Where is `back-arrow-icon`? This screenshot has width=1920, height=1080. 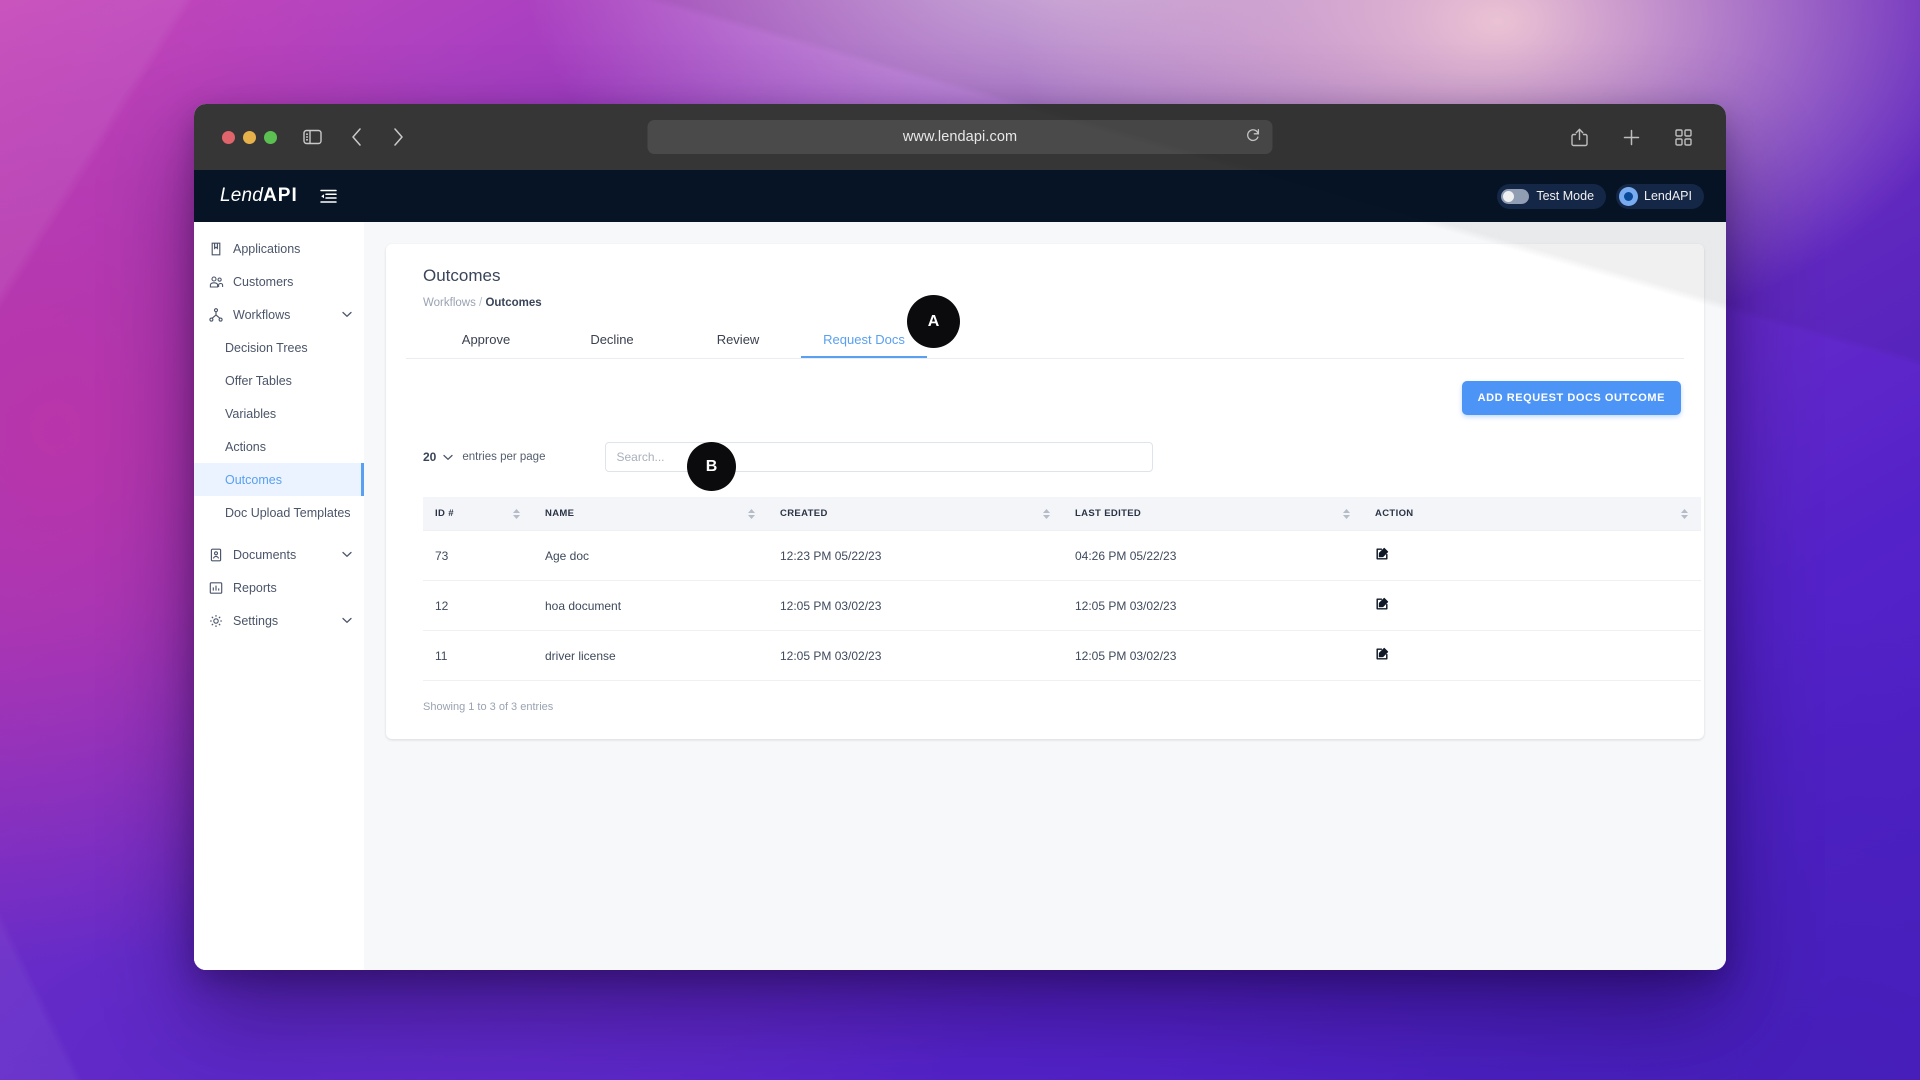 back-arrow-icon is located at coordinates (356, 137).